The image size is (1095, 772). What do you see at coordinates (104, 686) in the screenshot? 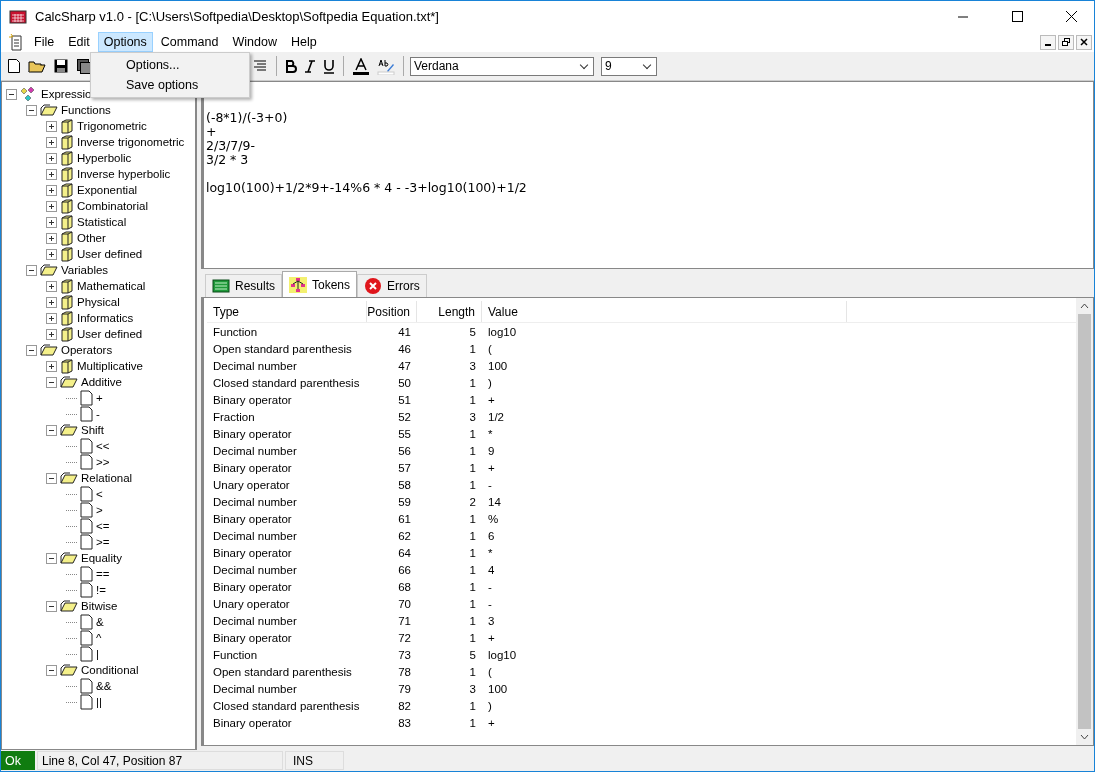
I see `tree-item: &&` at bounding box center [104, 686].